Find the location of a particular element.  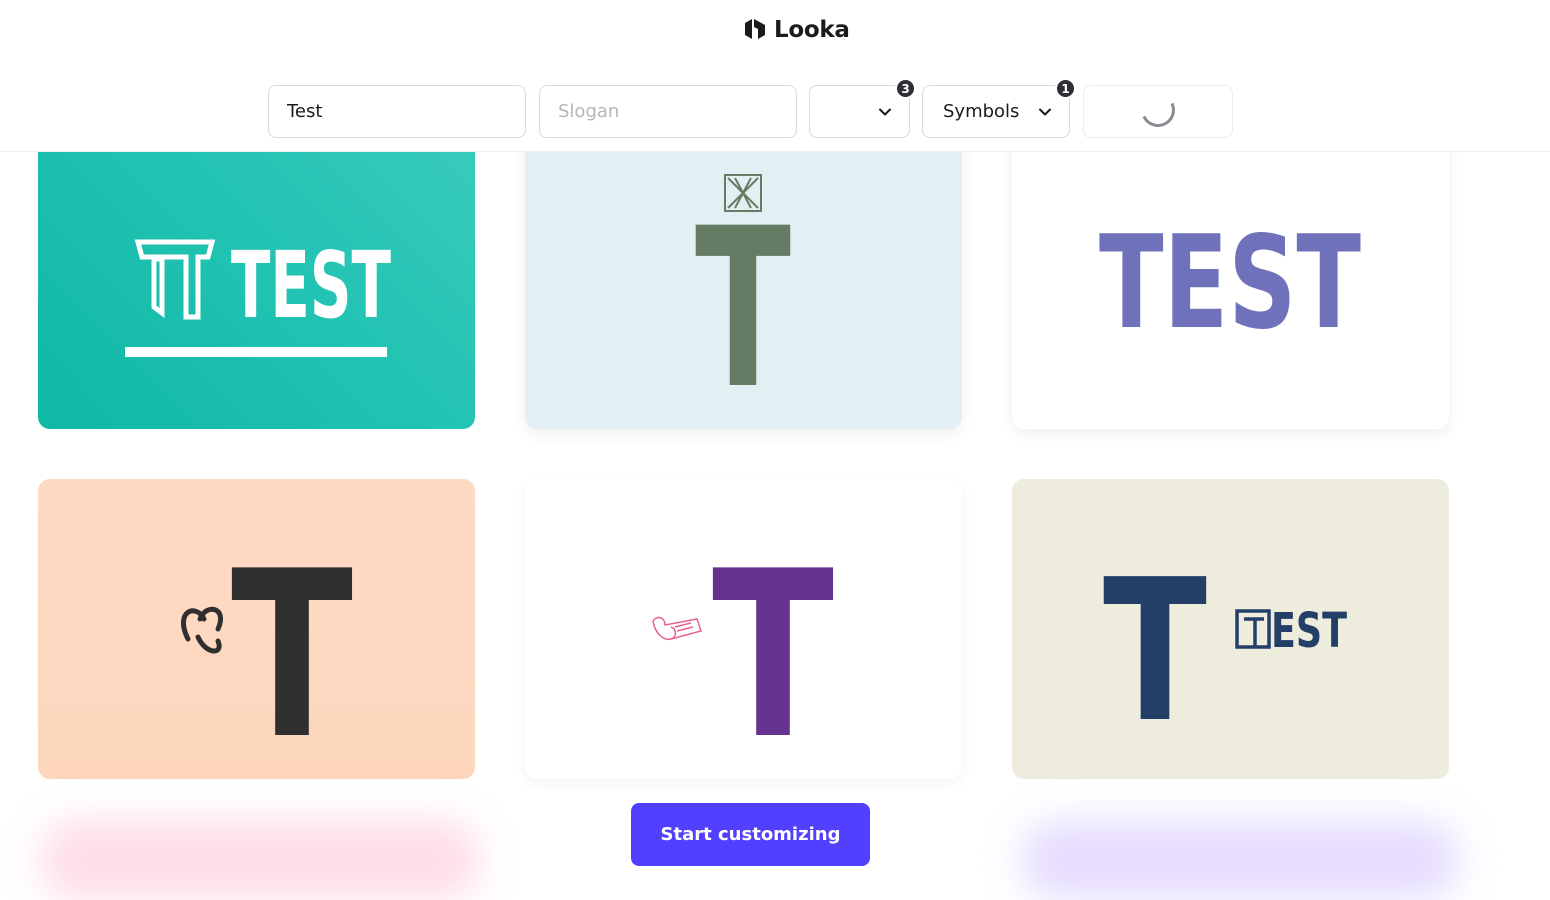

logo-preview-6: T EST is located at coordinates (1225, 652).